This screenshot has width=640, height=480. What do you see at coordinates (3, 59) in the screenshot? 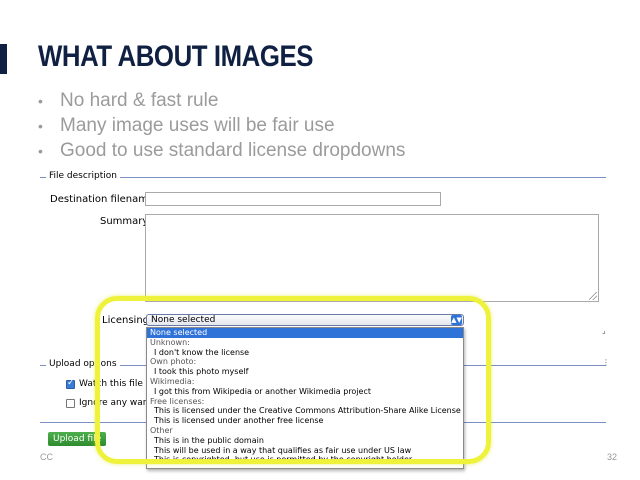
I see `title-accent-bar` at bounding box center [3, 59].